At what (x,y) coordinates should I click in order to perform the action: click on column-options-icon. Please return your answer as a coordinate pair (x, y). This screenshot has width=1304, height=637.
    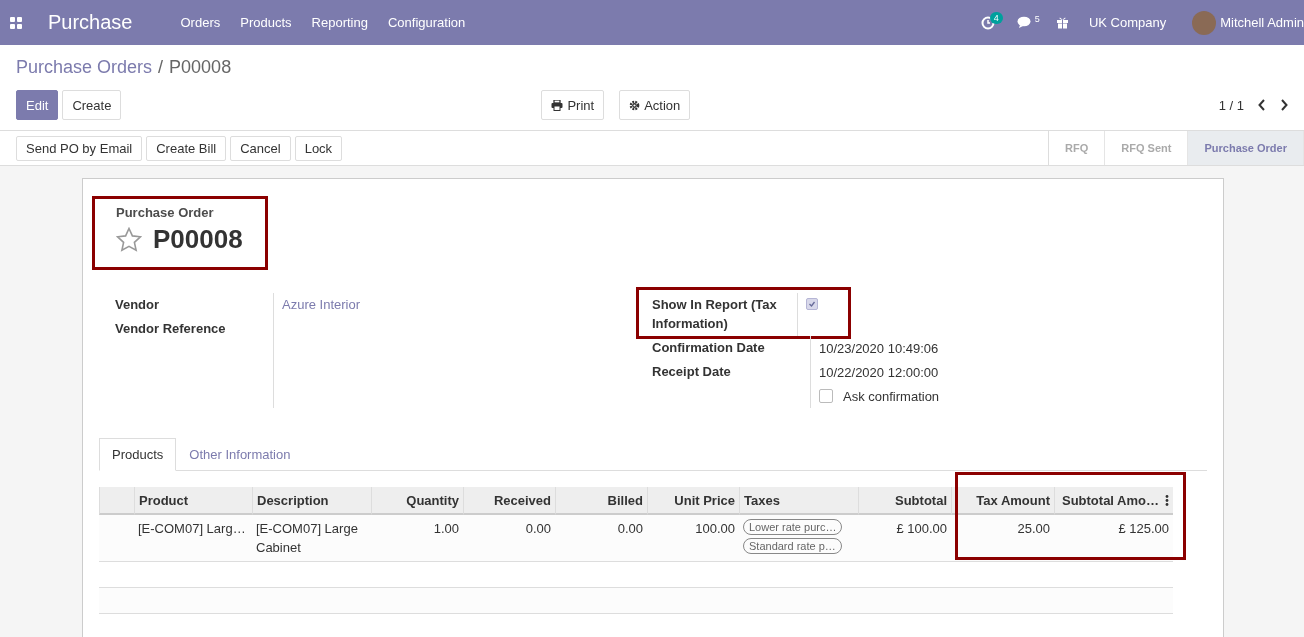
    Looking at the image, I should click on (1167, 500).